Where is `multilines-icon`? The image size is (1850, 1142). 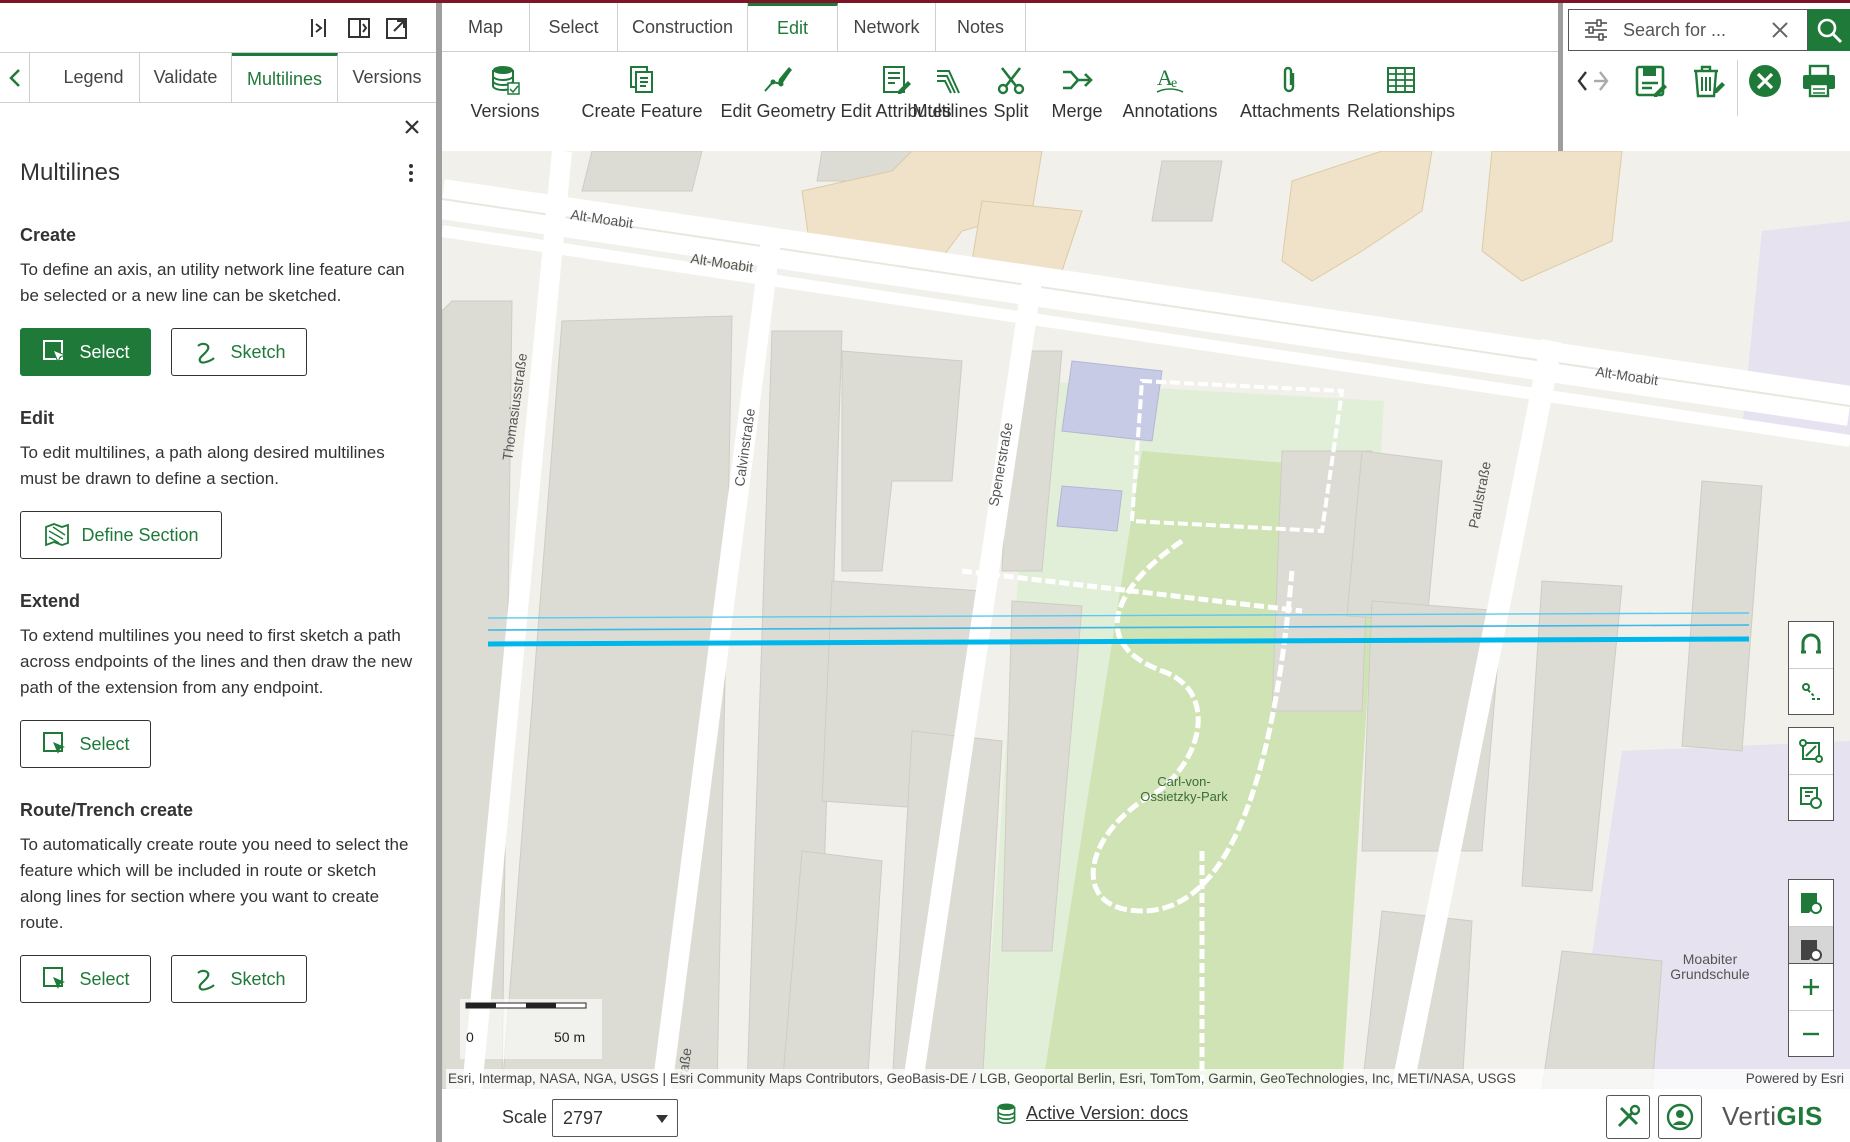
multilines-icon is located at coordinates (948, 82).